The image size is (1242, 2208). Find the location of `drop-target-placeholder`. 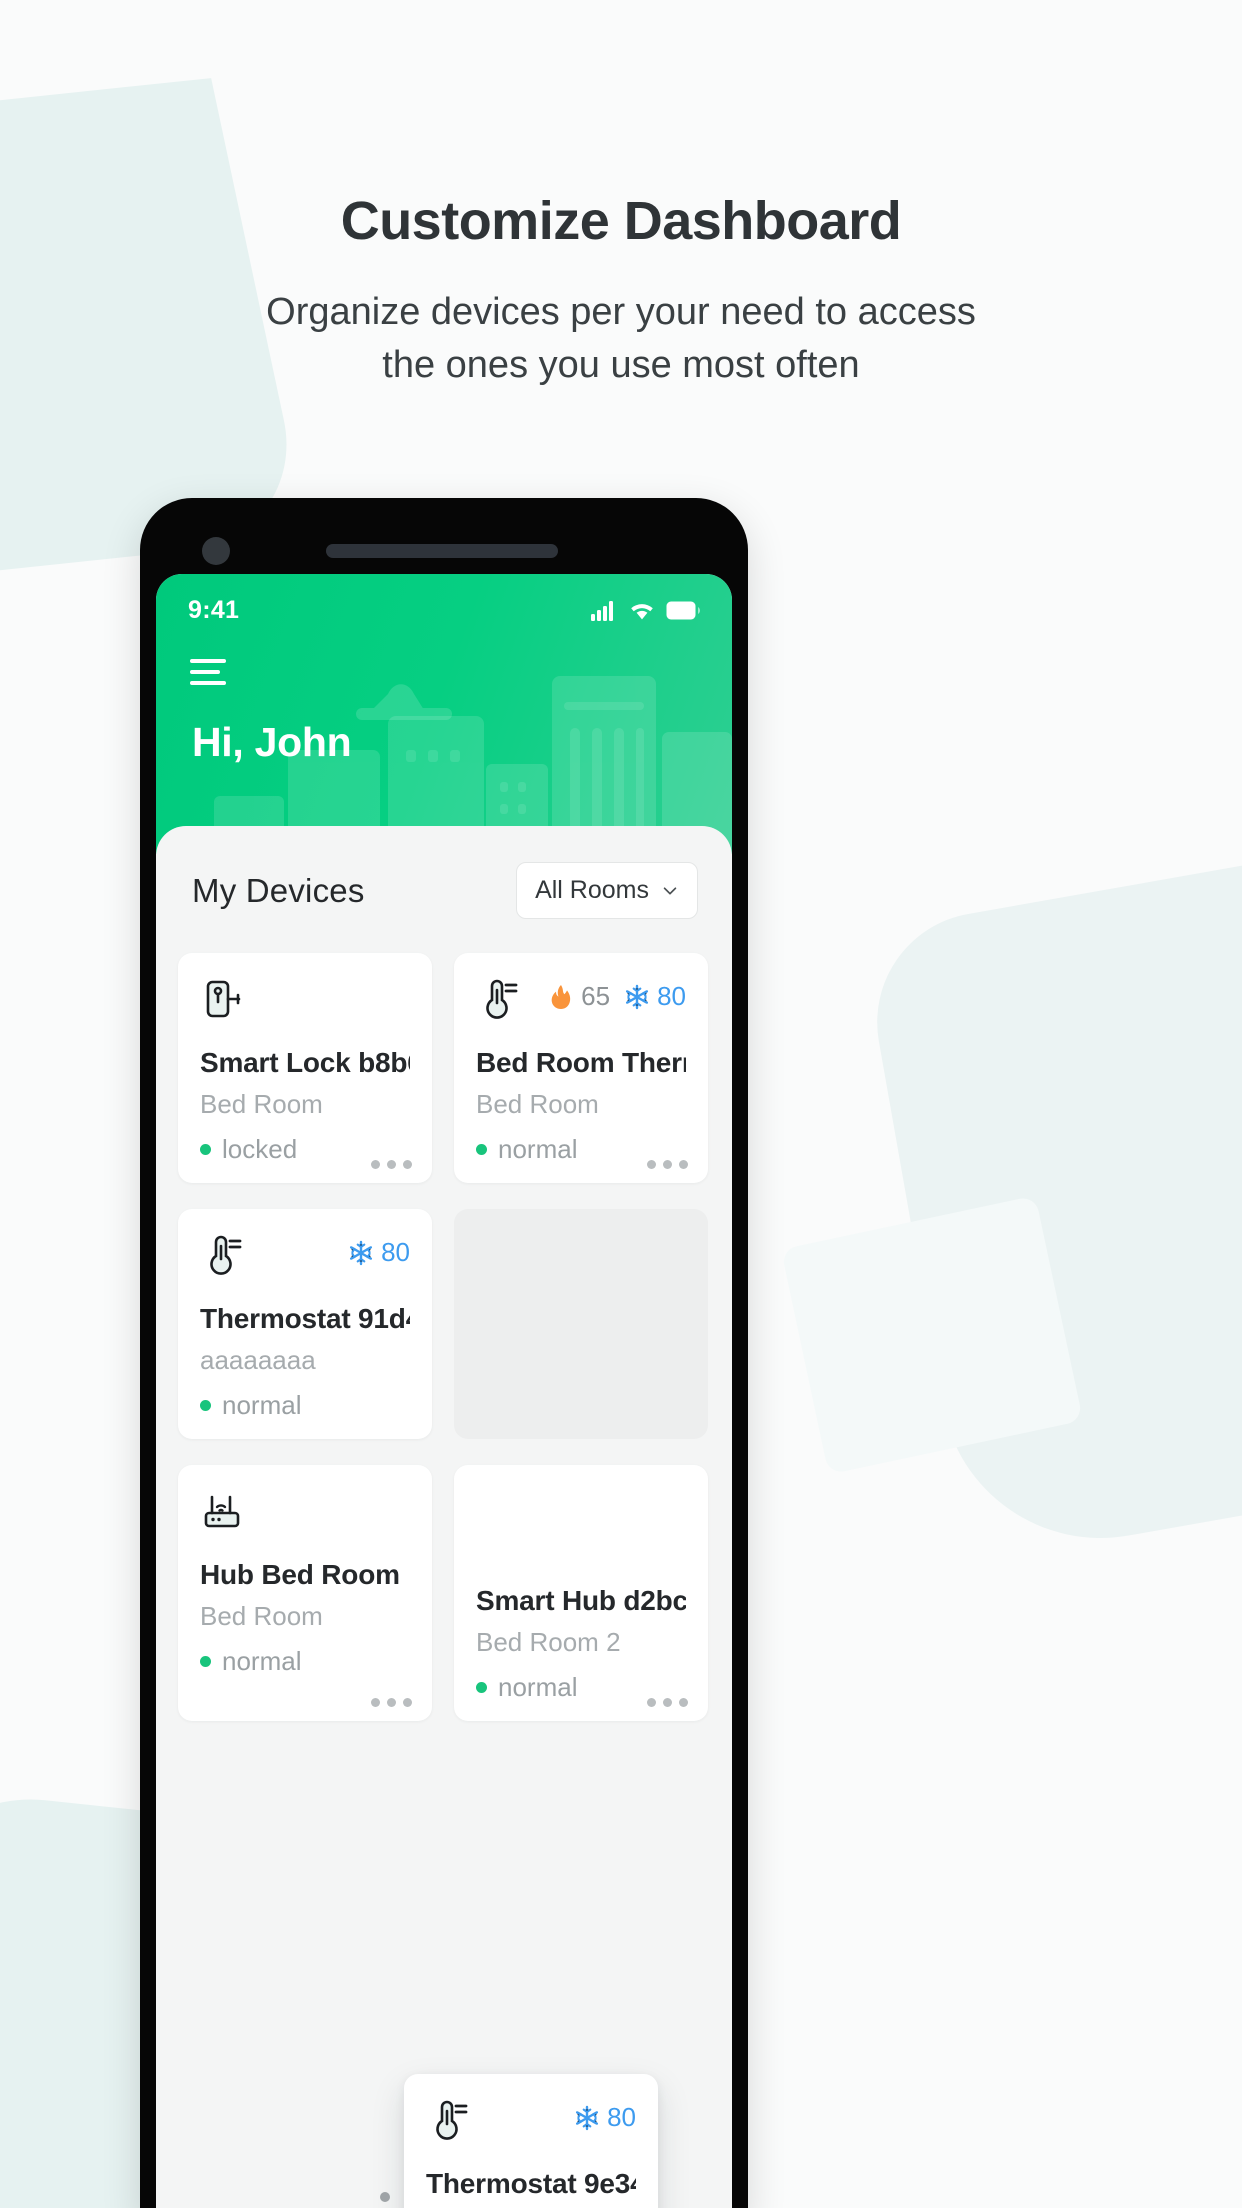

drop-target-placeholder is located at coordinates (581, 1324).